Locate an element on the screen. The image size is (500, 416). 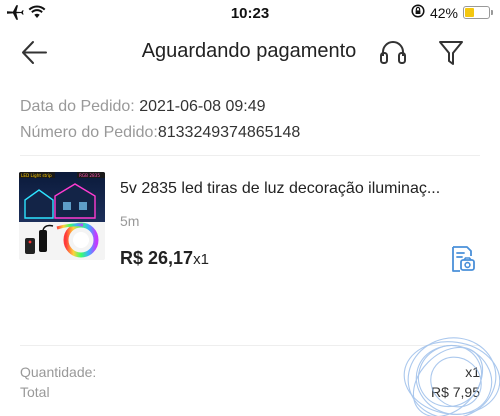
product-price-row: R$ 26,17x1 is located at coordinates (164, 258).